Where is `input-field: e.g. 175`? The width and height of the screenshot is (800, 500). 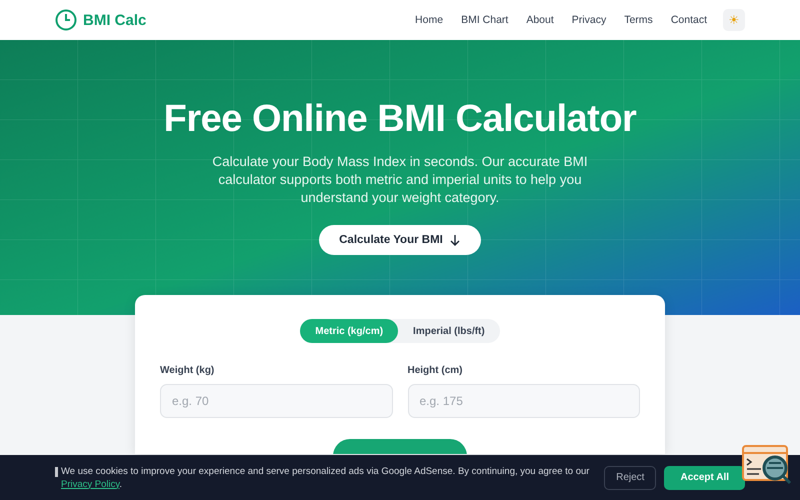
input-field: e.g. 175 is located at coordinates (524, 401).